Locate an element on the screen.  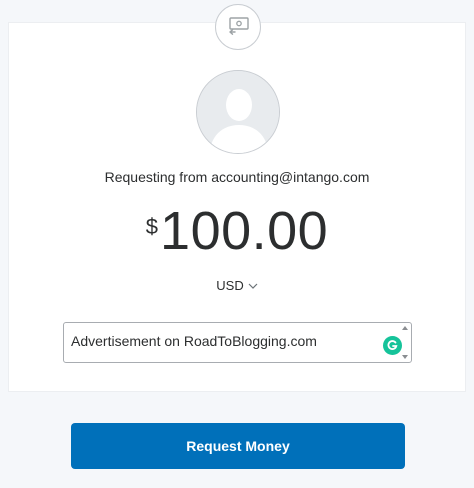
grammarly-g-icon is located at coordinates (392, 345).